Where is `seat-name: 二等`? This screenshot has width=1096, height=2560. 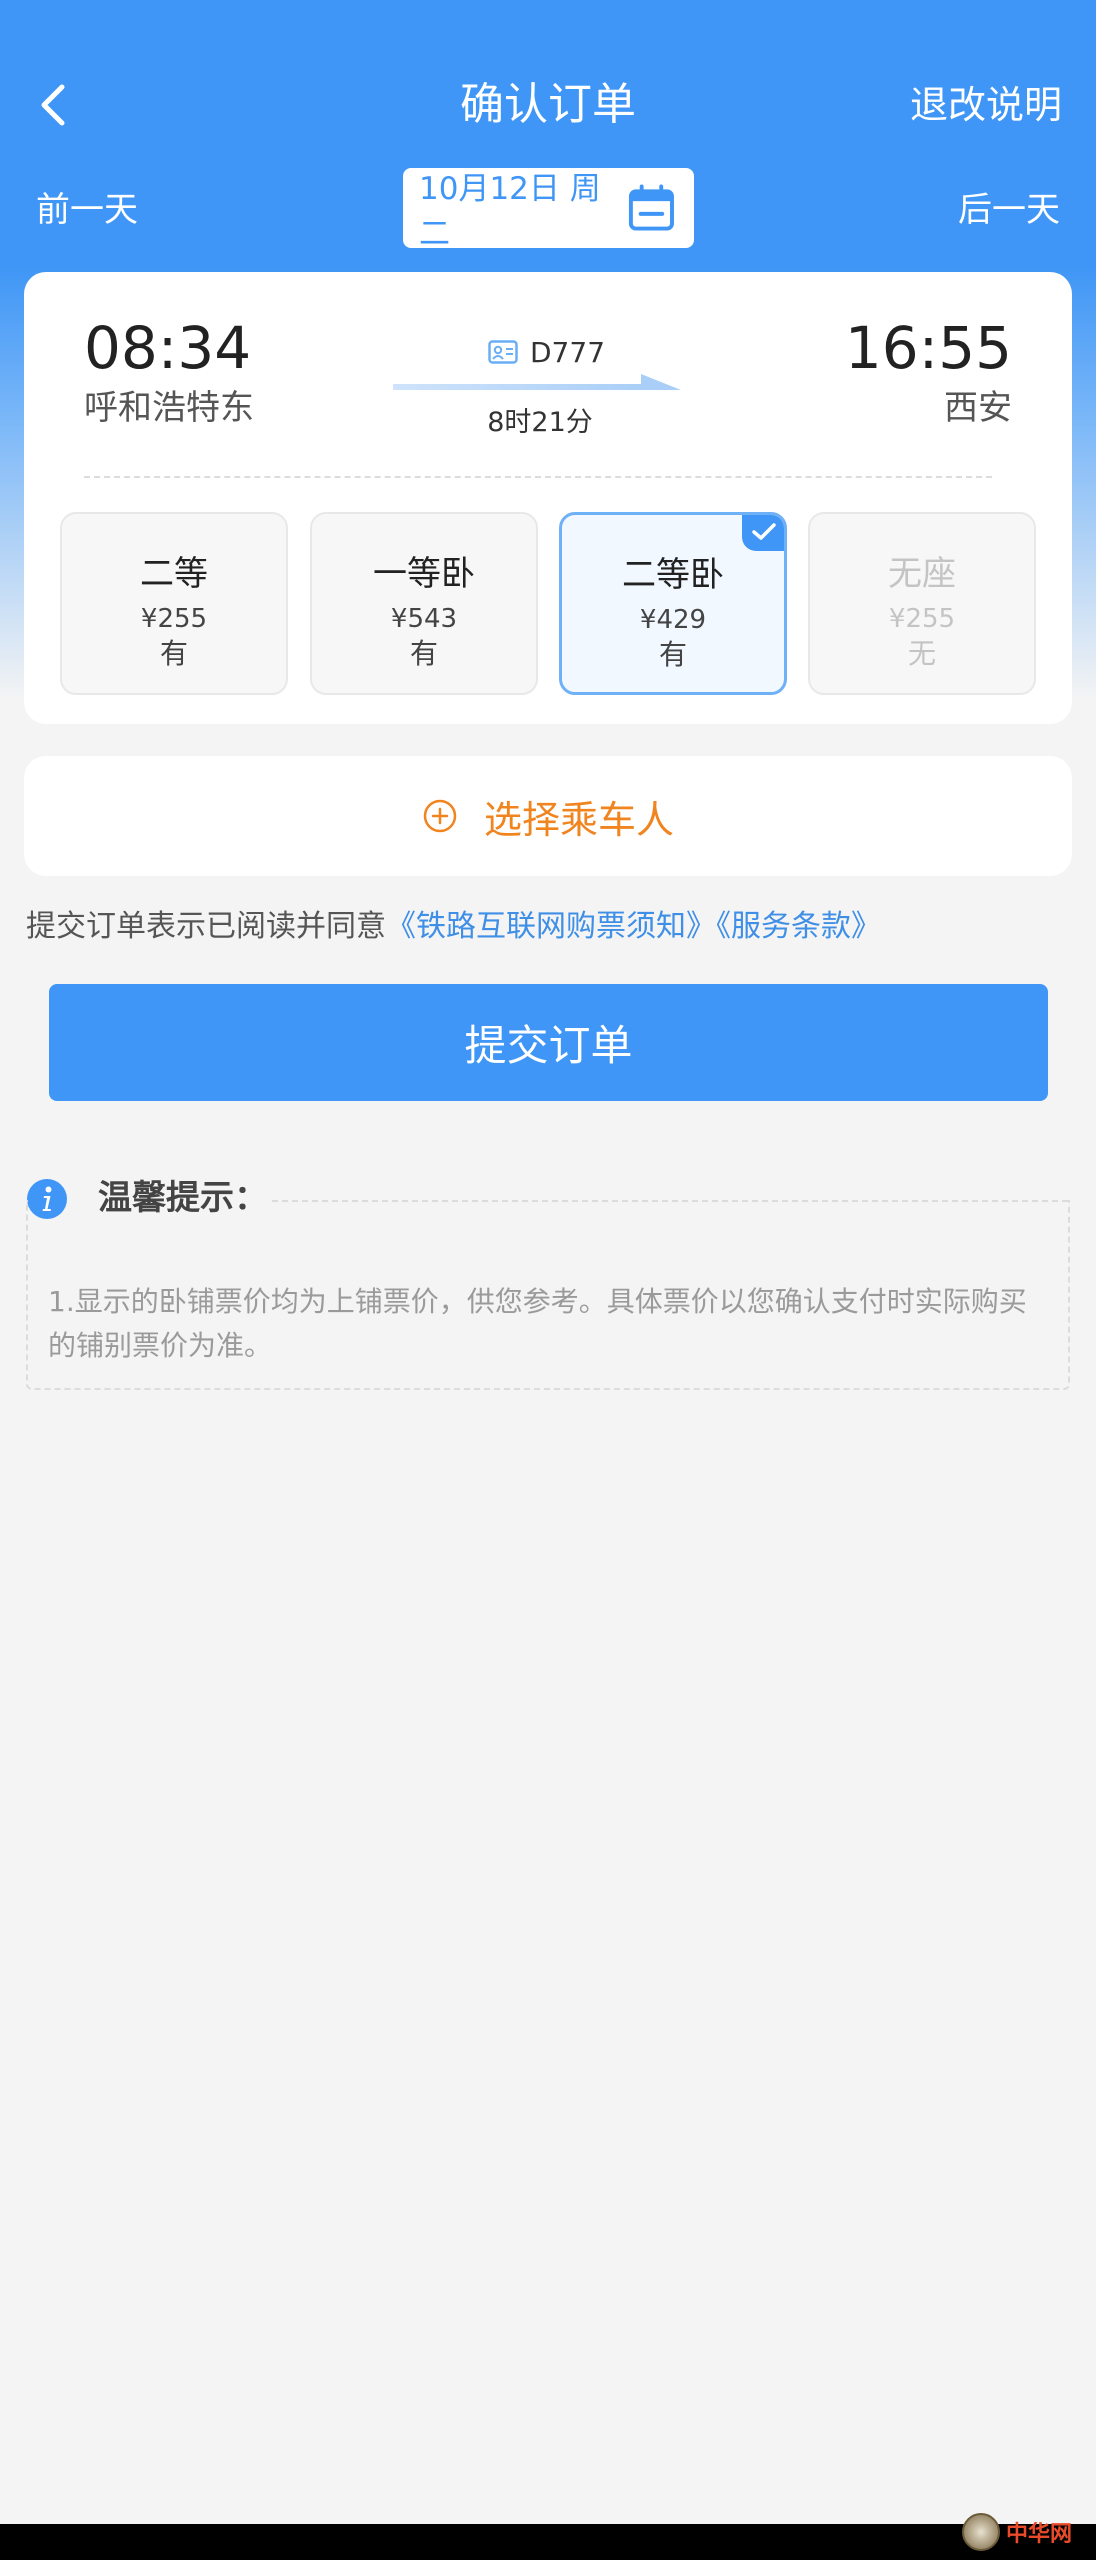 seat-name: 二等 is located at coordinates (174, 574).